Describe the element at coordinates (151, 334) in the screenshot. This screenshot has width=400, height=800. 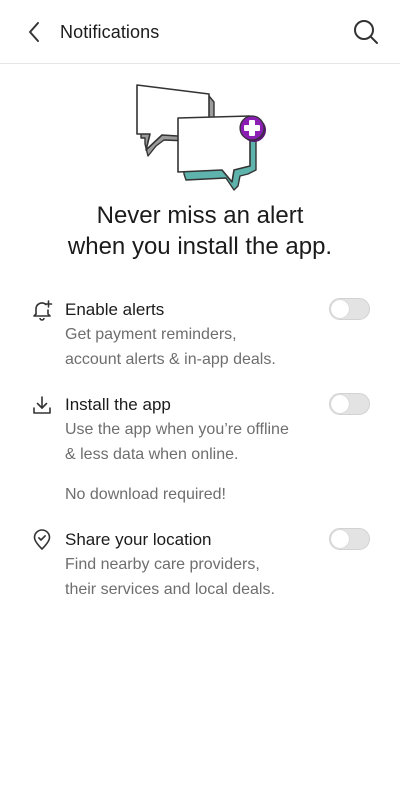
I see `option-description-line-1: Get payment reminders,` at that location.